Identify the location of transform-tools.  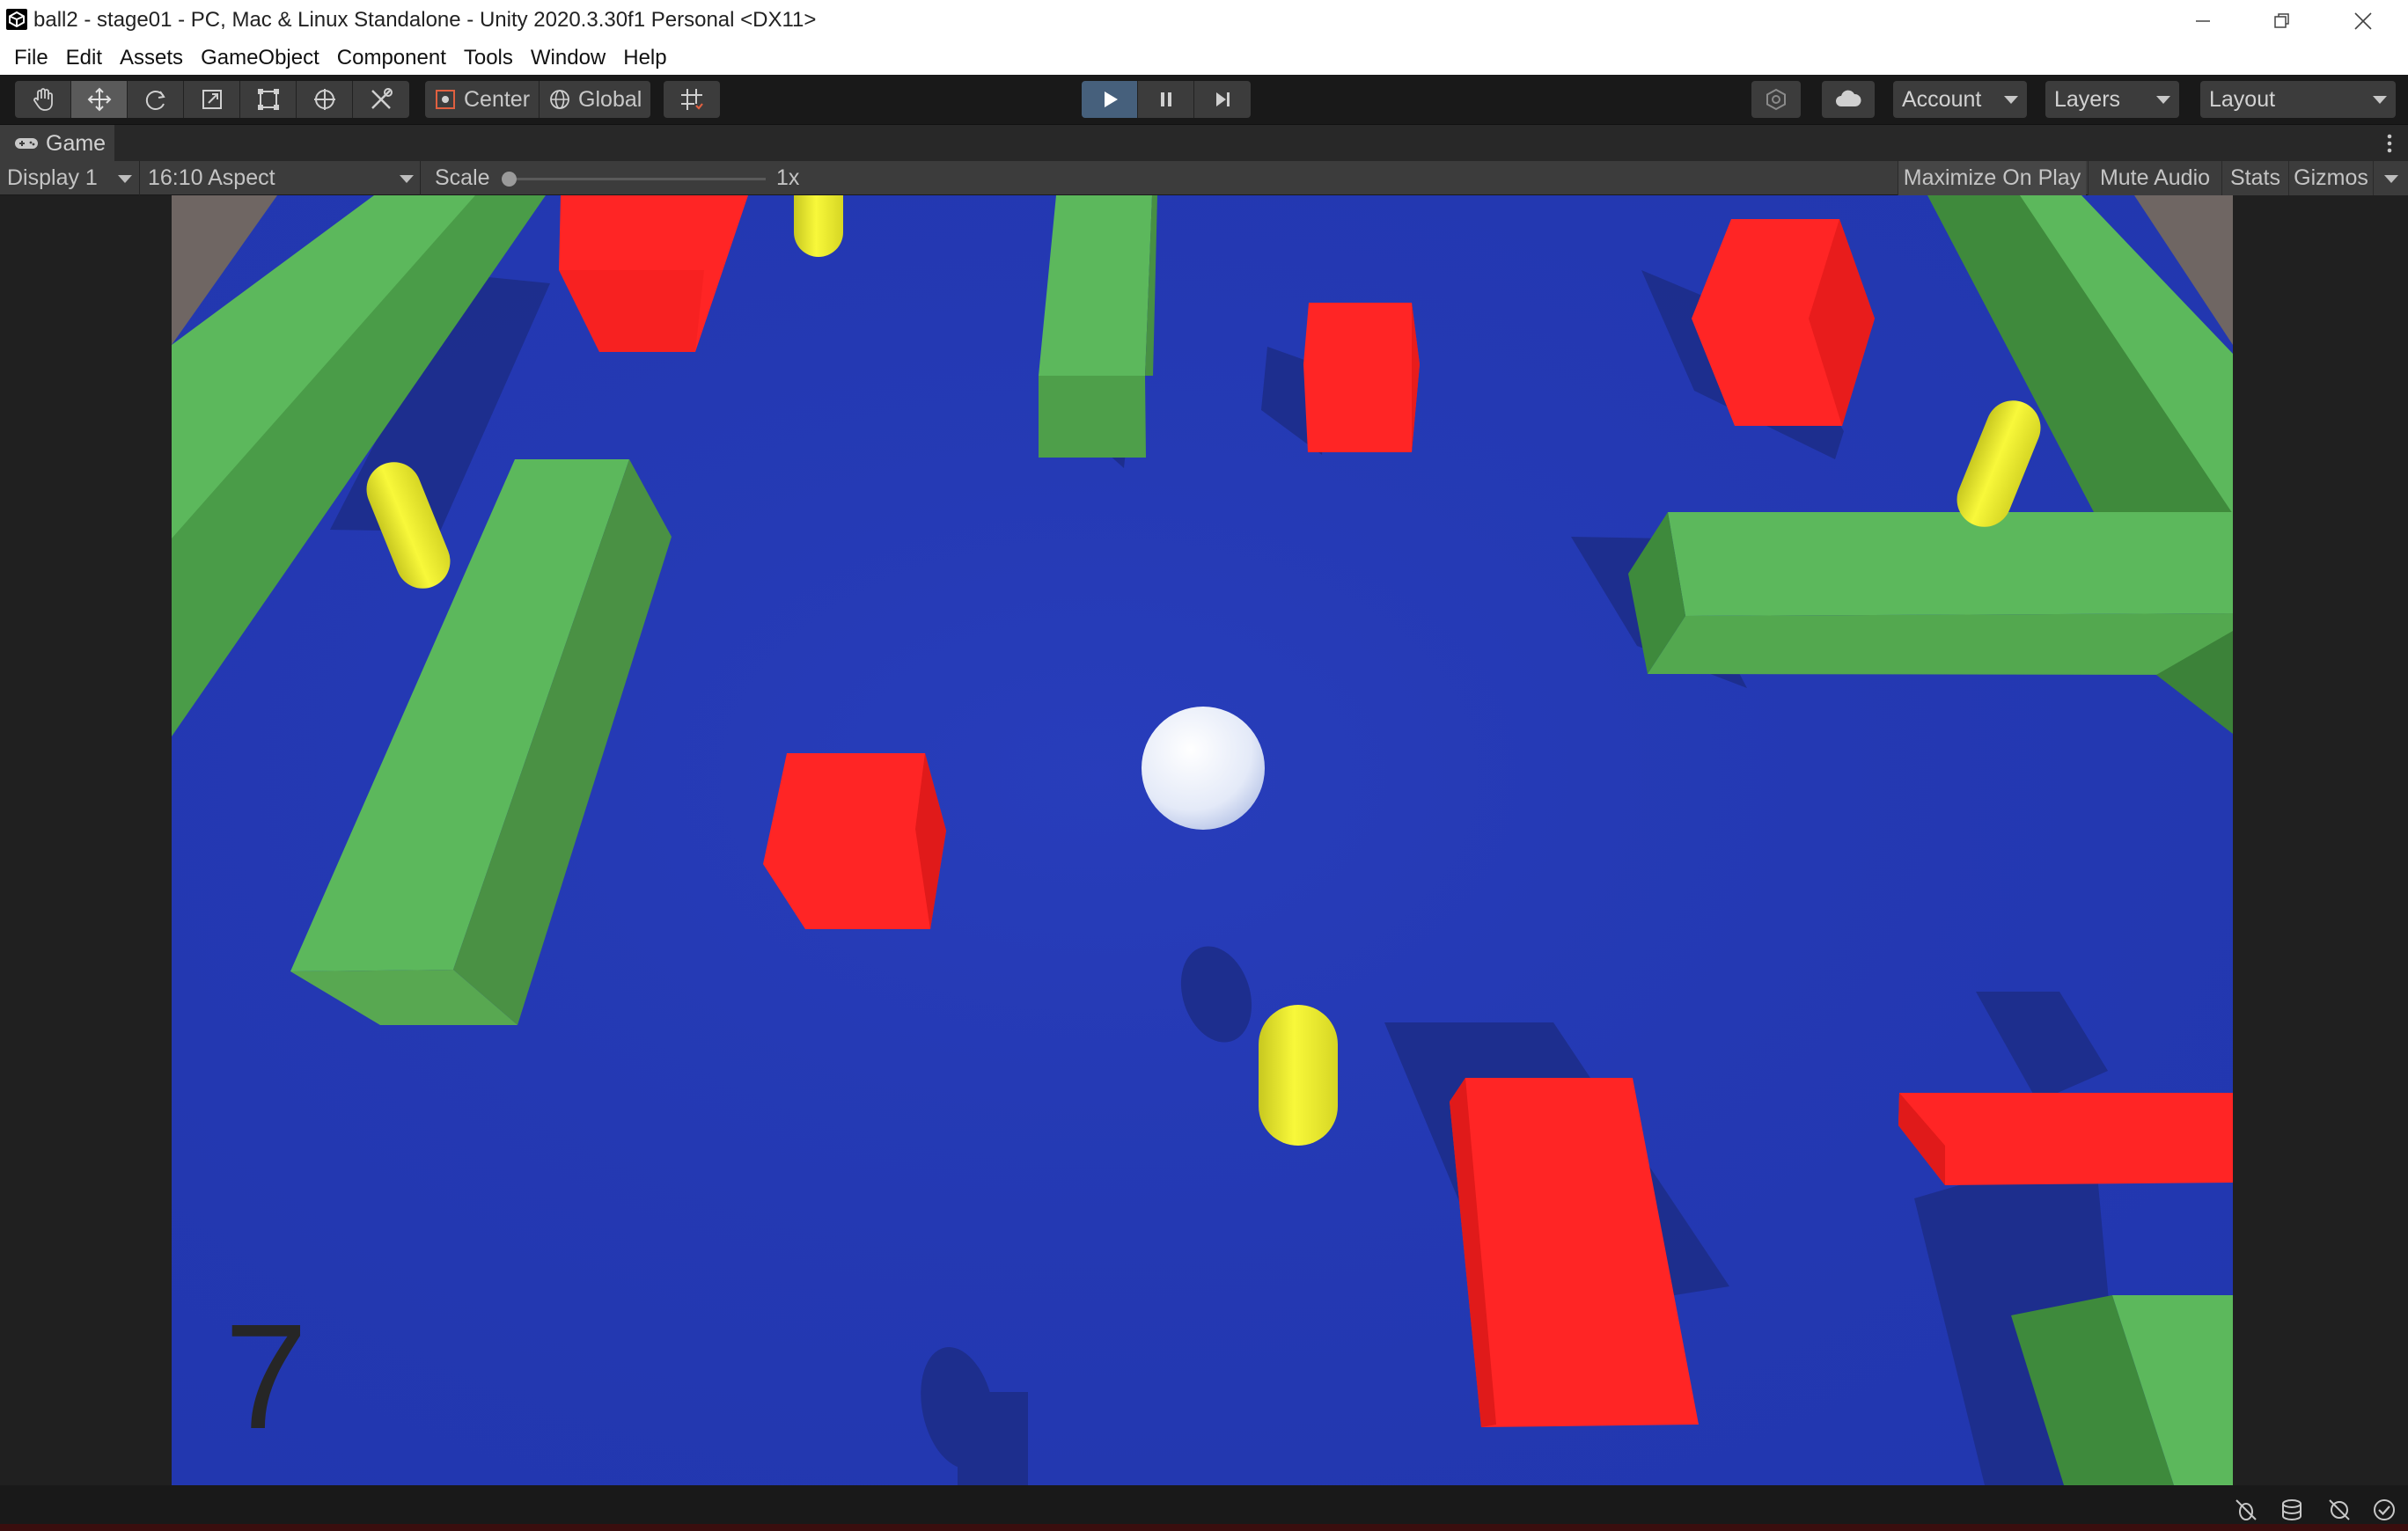
(212, 99).